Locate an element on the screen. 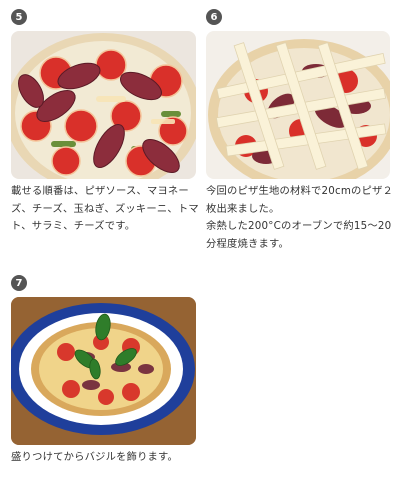 This screenshot has height=481, width=400. step-7-description: 盛りつけてからバジルを飾ります。 is located at coordinates (95, 457).